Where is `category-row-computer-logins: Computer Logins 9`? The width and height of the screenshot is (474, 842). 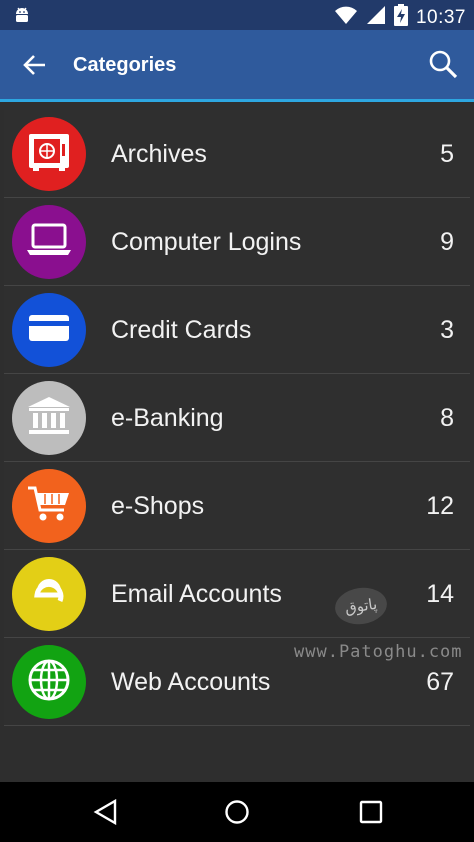
category-row-computer-logins: Computer Logins 9 is located at coordinates (237, 242).